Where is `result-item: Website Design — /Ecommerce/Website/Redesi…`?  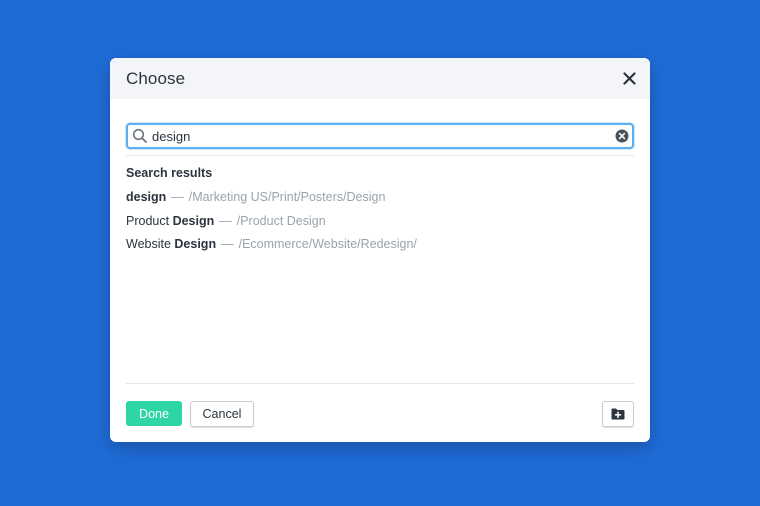 result-item: Website Design — /Ecommerce/Website/Redesi… is located at coordinates (380, 245).